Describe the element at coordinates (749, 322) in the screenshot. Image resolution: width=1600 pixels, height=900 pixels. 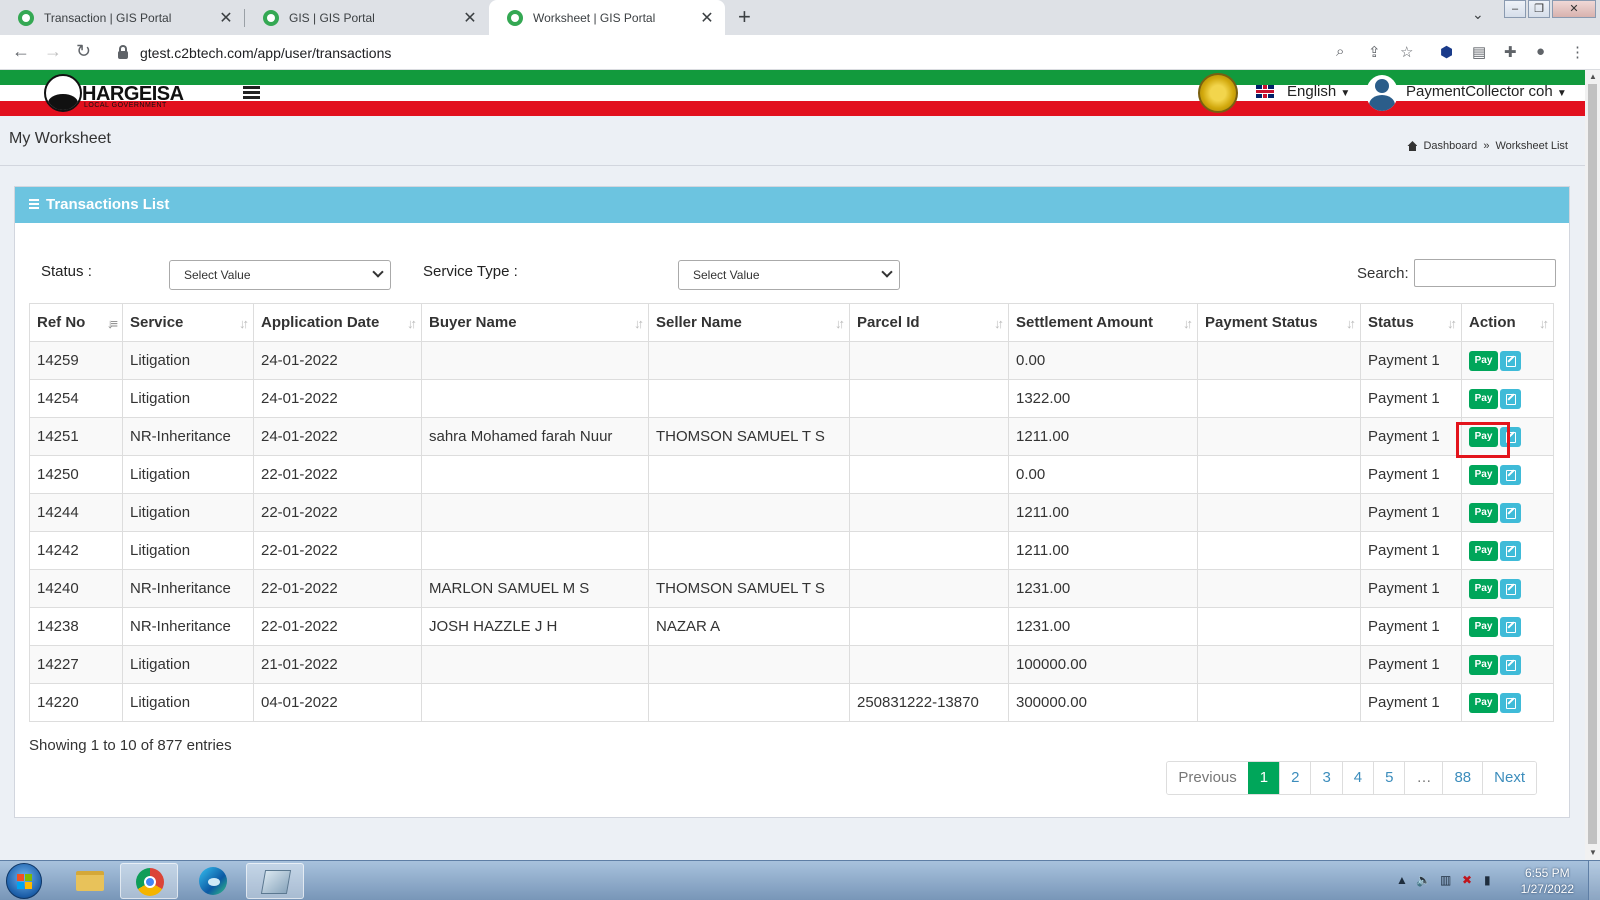
I see `column-header-seller-name: Seller Name ↓↑` at that location.